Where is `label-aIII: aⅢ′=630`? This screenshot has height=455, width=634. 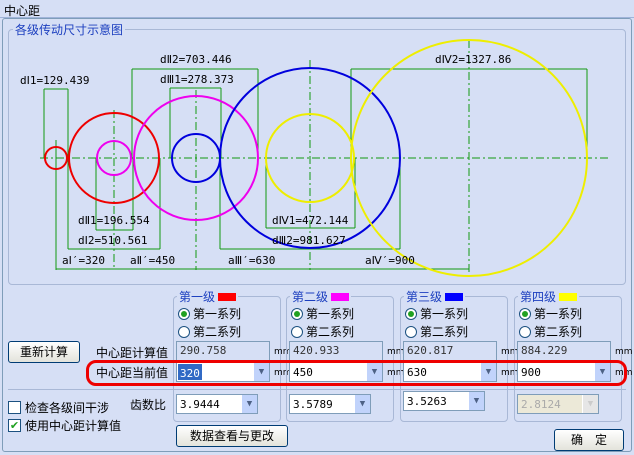
label-aIII: aⅢ′=630 is located at coordinates (251, 260).